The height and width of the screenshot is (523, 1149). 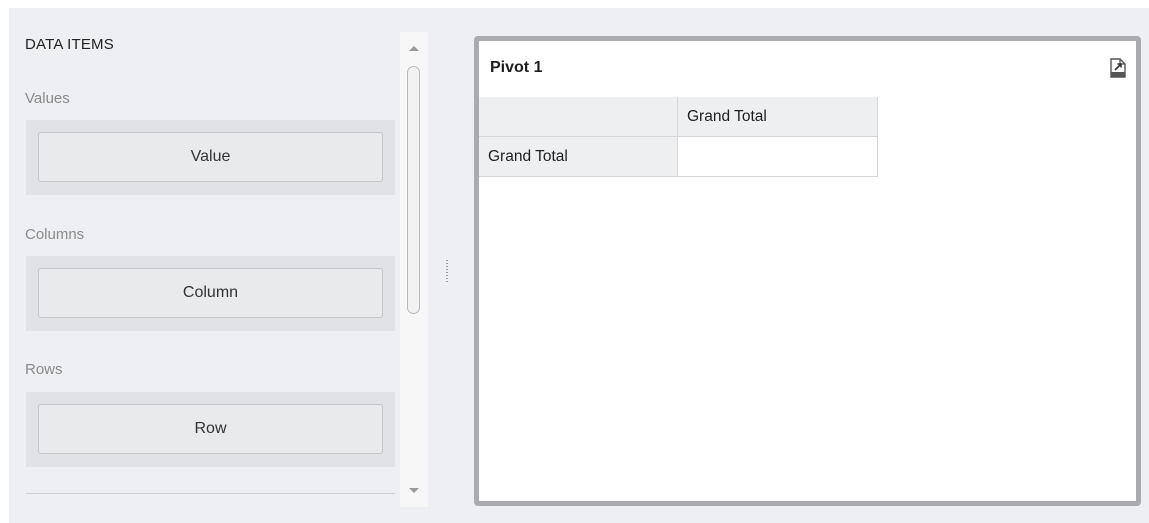 I want to click on rows-drop-area: Row, so click(x=210, y=429).